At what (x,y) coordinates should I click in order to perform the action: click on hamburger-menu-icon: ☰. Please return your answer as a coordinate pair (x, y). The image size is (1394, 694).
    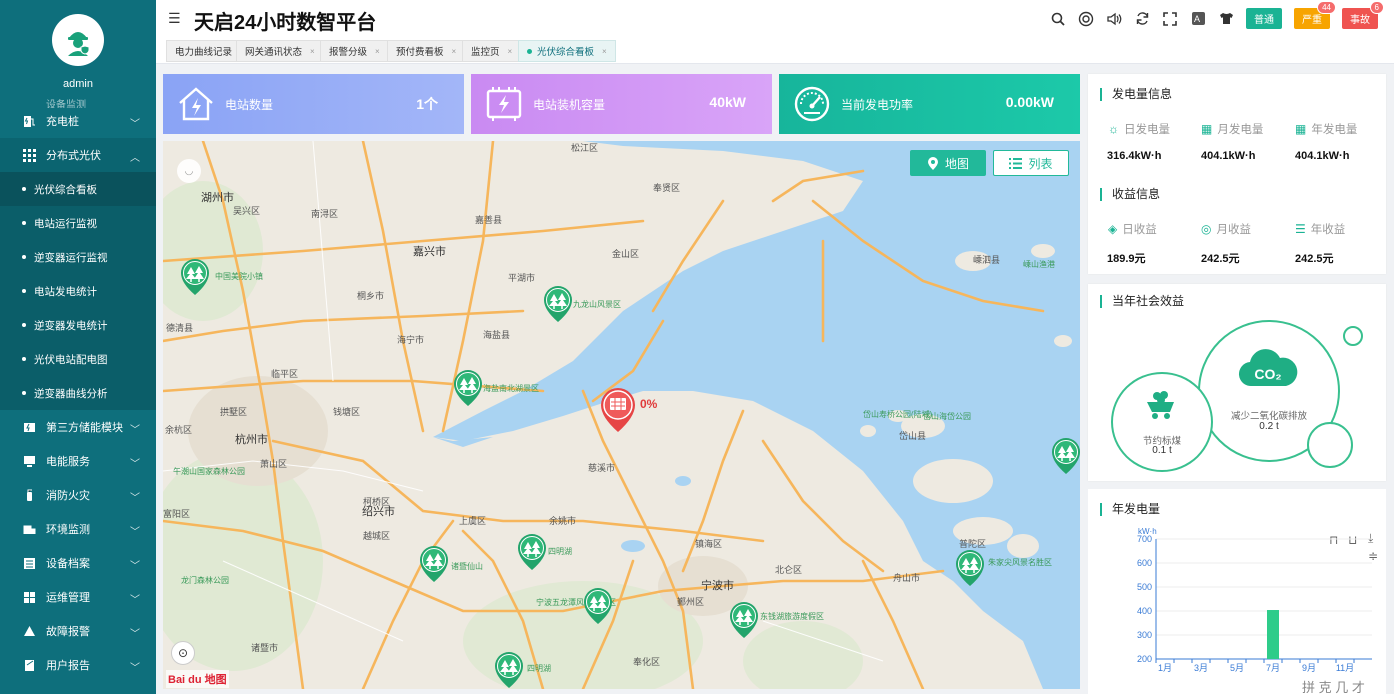
    Looking at the image, I should click on (174, 18).